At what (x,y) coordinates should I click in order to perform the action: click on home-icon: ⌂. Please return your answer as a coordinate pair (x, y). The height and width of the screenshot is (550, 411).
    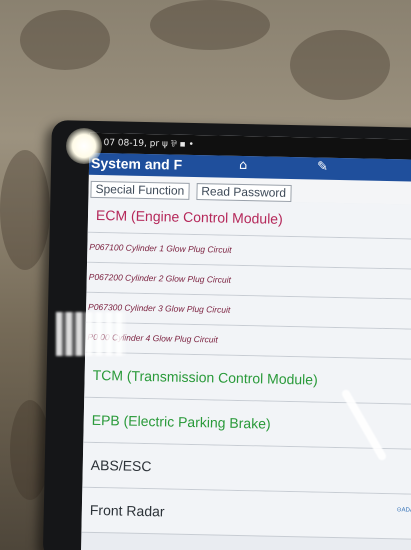
    Looking at the image, I should click on (243, 165).